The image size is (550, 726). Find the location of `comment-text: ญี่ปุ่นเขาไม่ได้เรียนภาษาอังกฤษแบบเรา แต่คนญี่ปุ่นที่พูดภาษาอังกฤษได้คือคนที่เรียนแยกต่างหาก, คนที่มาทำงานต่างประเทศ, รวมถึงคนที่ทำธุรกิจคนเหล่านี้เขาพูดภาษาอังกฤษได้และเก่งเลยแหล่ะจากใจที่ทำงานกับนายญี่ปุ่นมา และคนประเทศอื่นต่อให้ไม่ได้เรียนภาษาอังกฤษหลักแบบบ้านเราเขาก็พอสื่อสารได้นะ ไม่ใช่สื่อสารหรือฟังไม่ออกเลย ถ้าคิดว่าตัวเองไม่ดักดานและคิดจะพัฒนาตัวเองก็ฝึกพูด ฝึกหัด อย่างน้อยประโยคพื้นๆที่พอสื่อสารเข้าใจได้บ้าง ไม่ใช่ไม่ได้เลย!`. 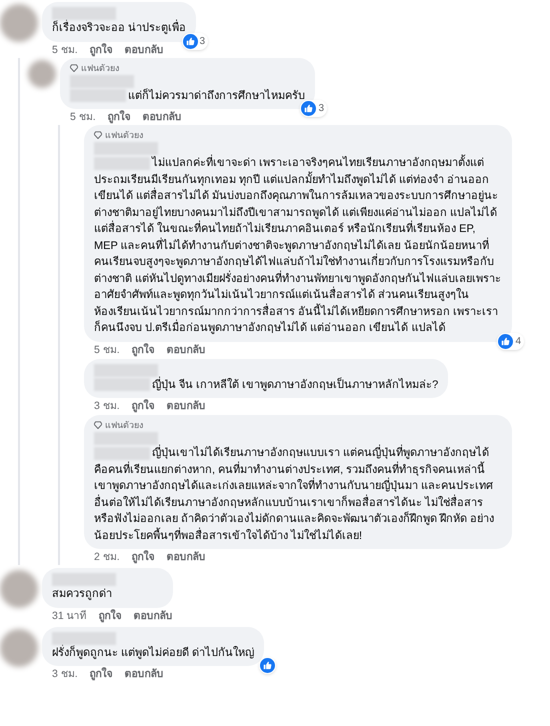

comment-text: ญี่ปุ่นเขาไม่ได้เรียนภาษาอังกฤษแบบเรา แต่คนญี่ปุ่นที่พูดภาษาอังกฤษได้คือคนที่เรียนแยกต่างหาก, คนที่มาทำงานต่างประเทศ, รวมถึงคนที่ทำธุรกิจคนเหล่านี้เขาพูดภาษาอังกฤษได้และเก่งเลยแหล่ะจากใจที่ทำงานกับนายญี่ปุ่นมา และคนประเทศอื่นต่อให้ไม่ได้เรียนภาษาอังกฤษหลักแบบบ้านเราเขาก็พอสื่อสารได้นะ ไม่ใช่สื่อสารหรือฟังไม่ออกเลย ถ้าคิดว่าตัวเองไม่ดักดานและคิดจะพัฒนาตัวเองก็ฝึกพูด ฝึกหัด อย่างน้อยประโยคพื้นๆที่พอสื่อสารเข้าใจได้บ้าง ไม่ใช่ไม่ได้เลย! is located at coordinates (298, 494).